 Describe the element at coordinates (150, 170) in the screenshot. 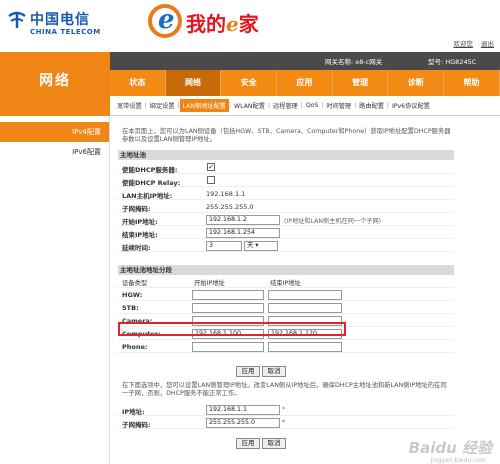

I see `dhcp-server-label: 使能DHCP服务器:` at that location.